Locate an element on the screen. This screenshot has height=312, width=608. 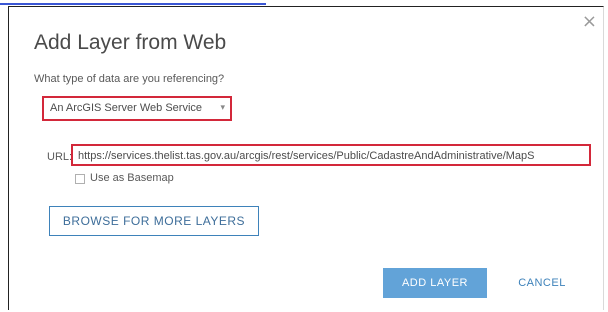
data-type-select: An ArcGIS Server Web Service ▾ is located at coordinates (137, 108).